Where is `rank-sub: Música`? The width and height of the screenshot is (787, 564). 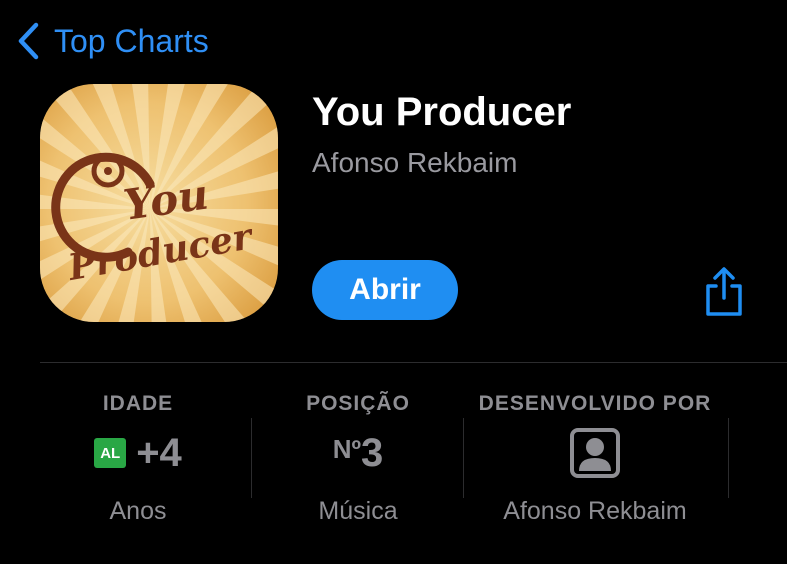 rank-sub: Música is located at coordinates (358, 511).